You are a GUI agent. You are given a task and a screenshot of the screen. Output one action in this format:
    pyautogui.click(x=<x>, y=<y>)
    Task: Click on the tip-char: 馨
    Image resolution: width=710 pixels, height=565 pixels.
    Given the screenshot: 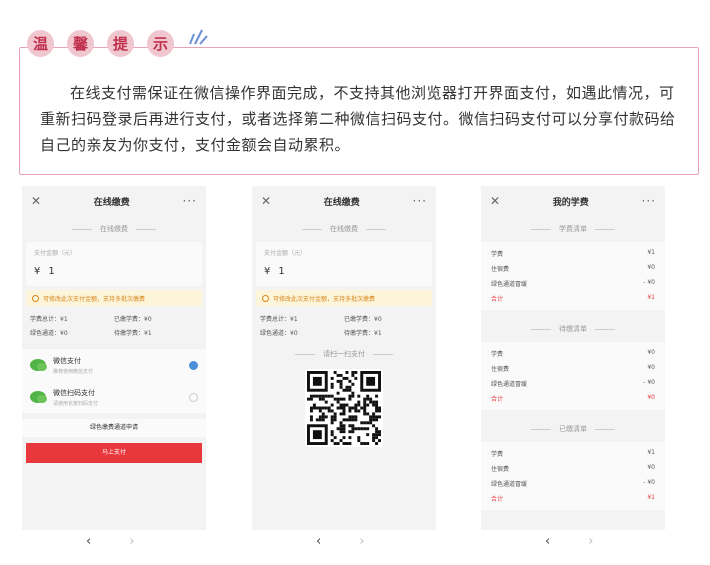 What is the action you would take?
    pyautogui.click(x=80, y=43)
    